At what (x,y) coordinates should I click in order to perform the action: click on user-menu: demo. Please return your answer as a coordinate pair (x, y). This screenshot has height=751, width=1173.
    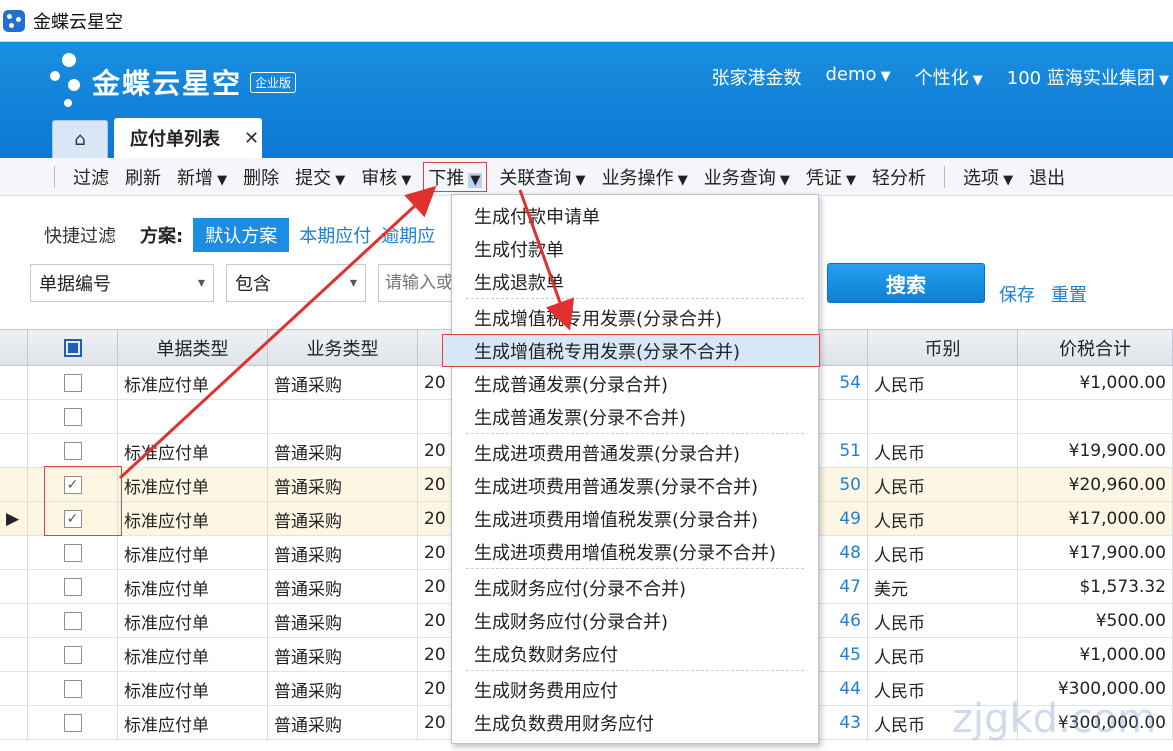
    Looking at the image, I should click on (857, 77).